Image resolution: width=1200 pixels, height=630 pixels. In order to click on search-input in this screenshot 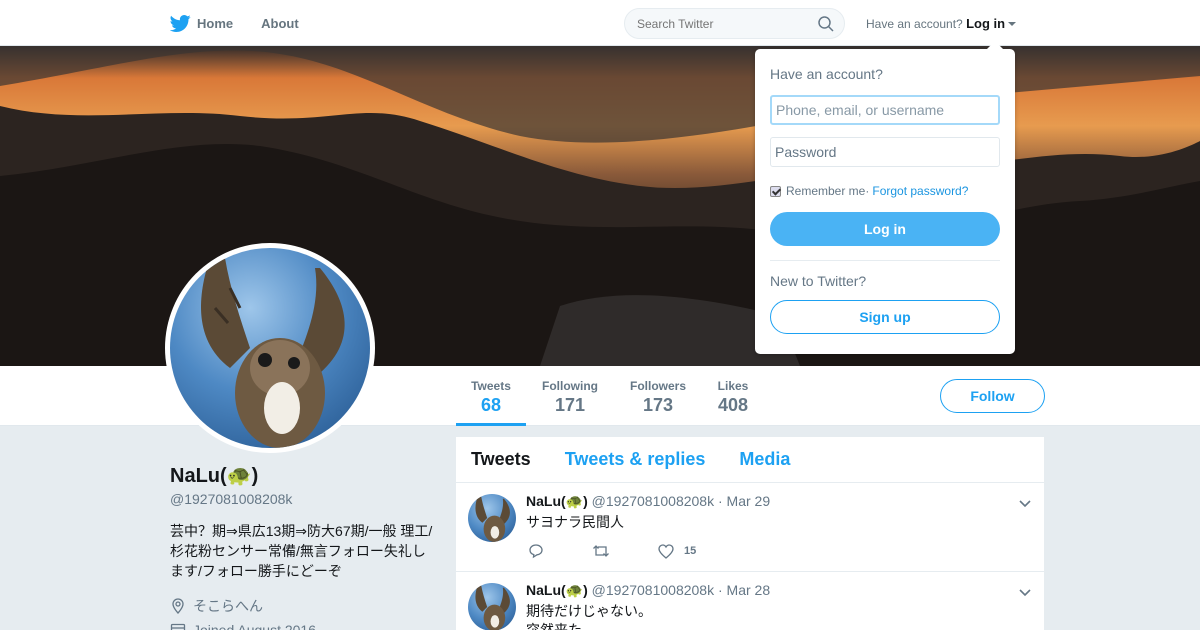, I will do `click(715, 23)`.